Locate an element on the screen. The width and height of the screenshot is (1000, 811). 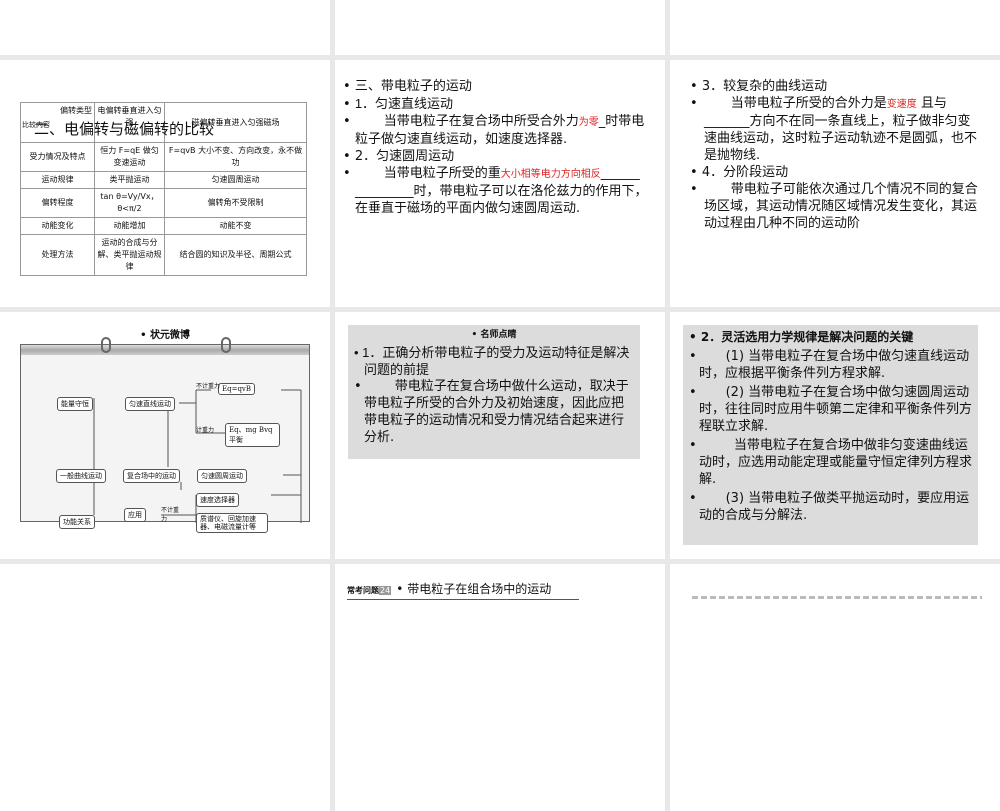
table-row: 运动规律 类平抛运动 匀速圆周运动 is located at coordinates (163, 180).